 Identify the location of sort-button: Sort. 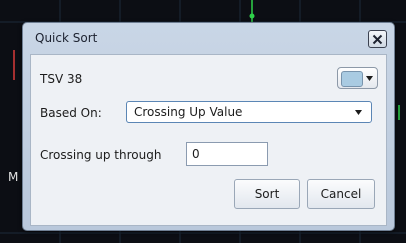
(267, 194).